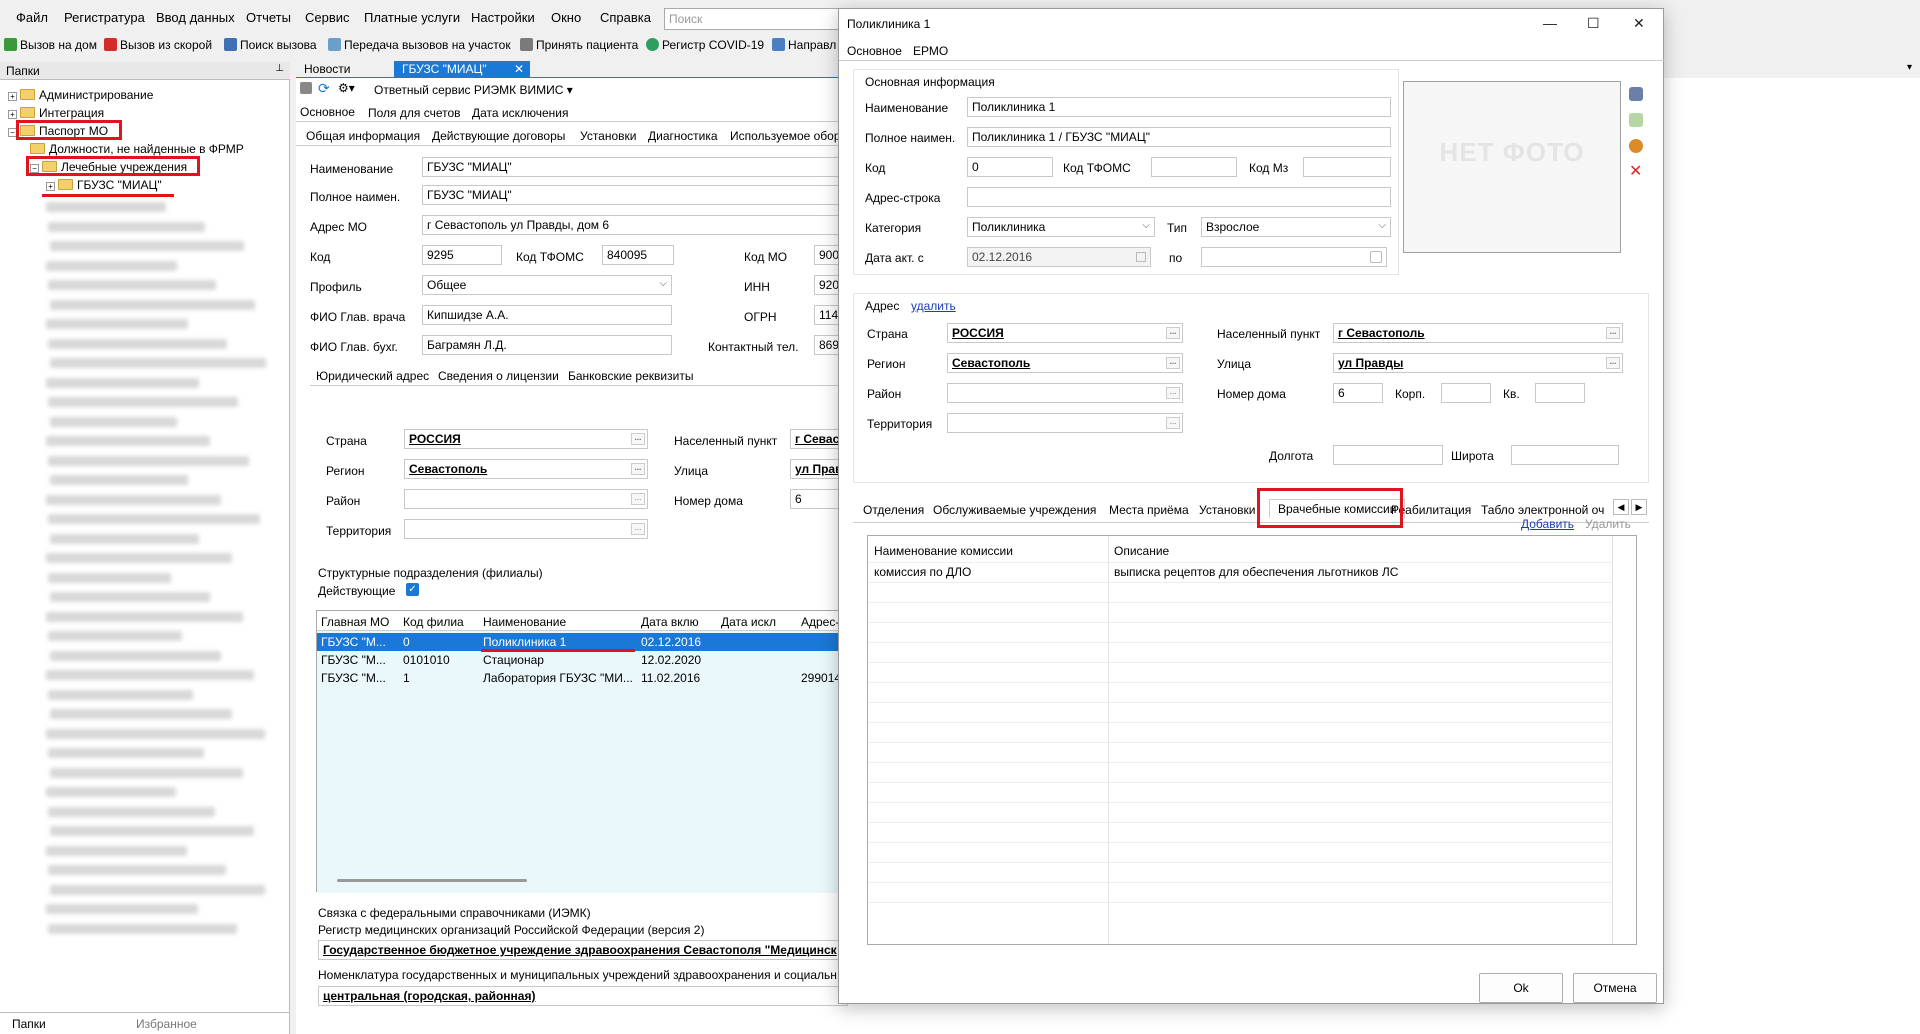  Describe the element at coordinates (414, 113) in the screenshot. I see `tab-invoice-fields: Поля для счетов` at that location.